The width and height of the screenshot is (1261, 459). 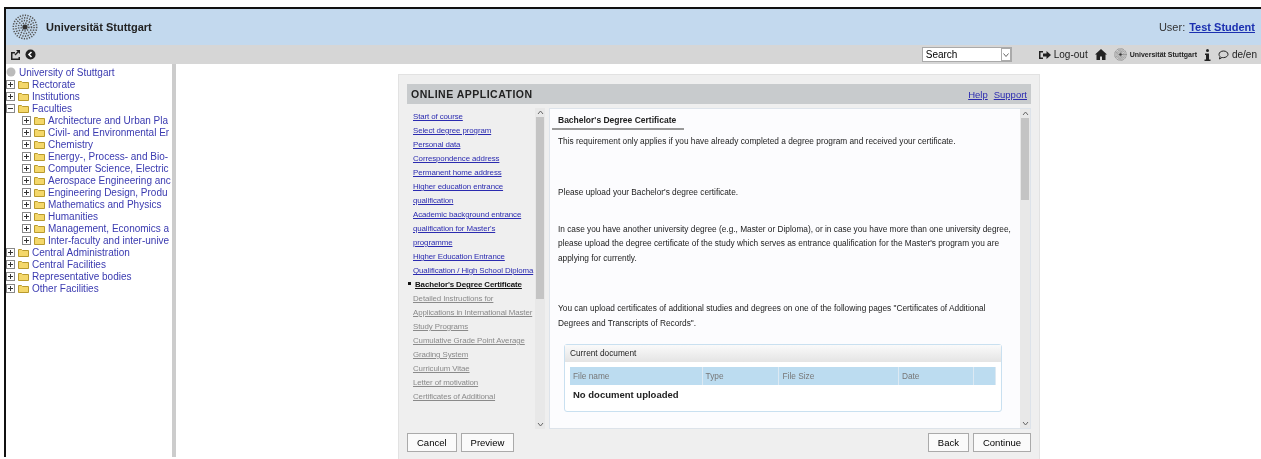 What do you see at coordinates (108, 156) in the screenshot?
I see `tree-item: Energy-, Process- and Bio-` at bounding box center [108, 156].